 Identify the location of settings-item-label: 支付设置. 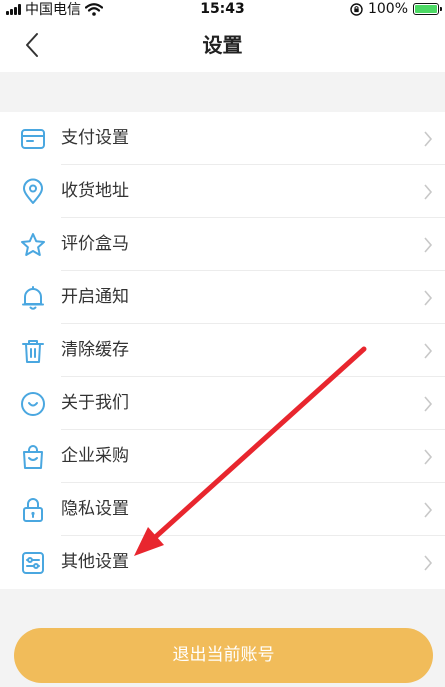
(95, 138).